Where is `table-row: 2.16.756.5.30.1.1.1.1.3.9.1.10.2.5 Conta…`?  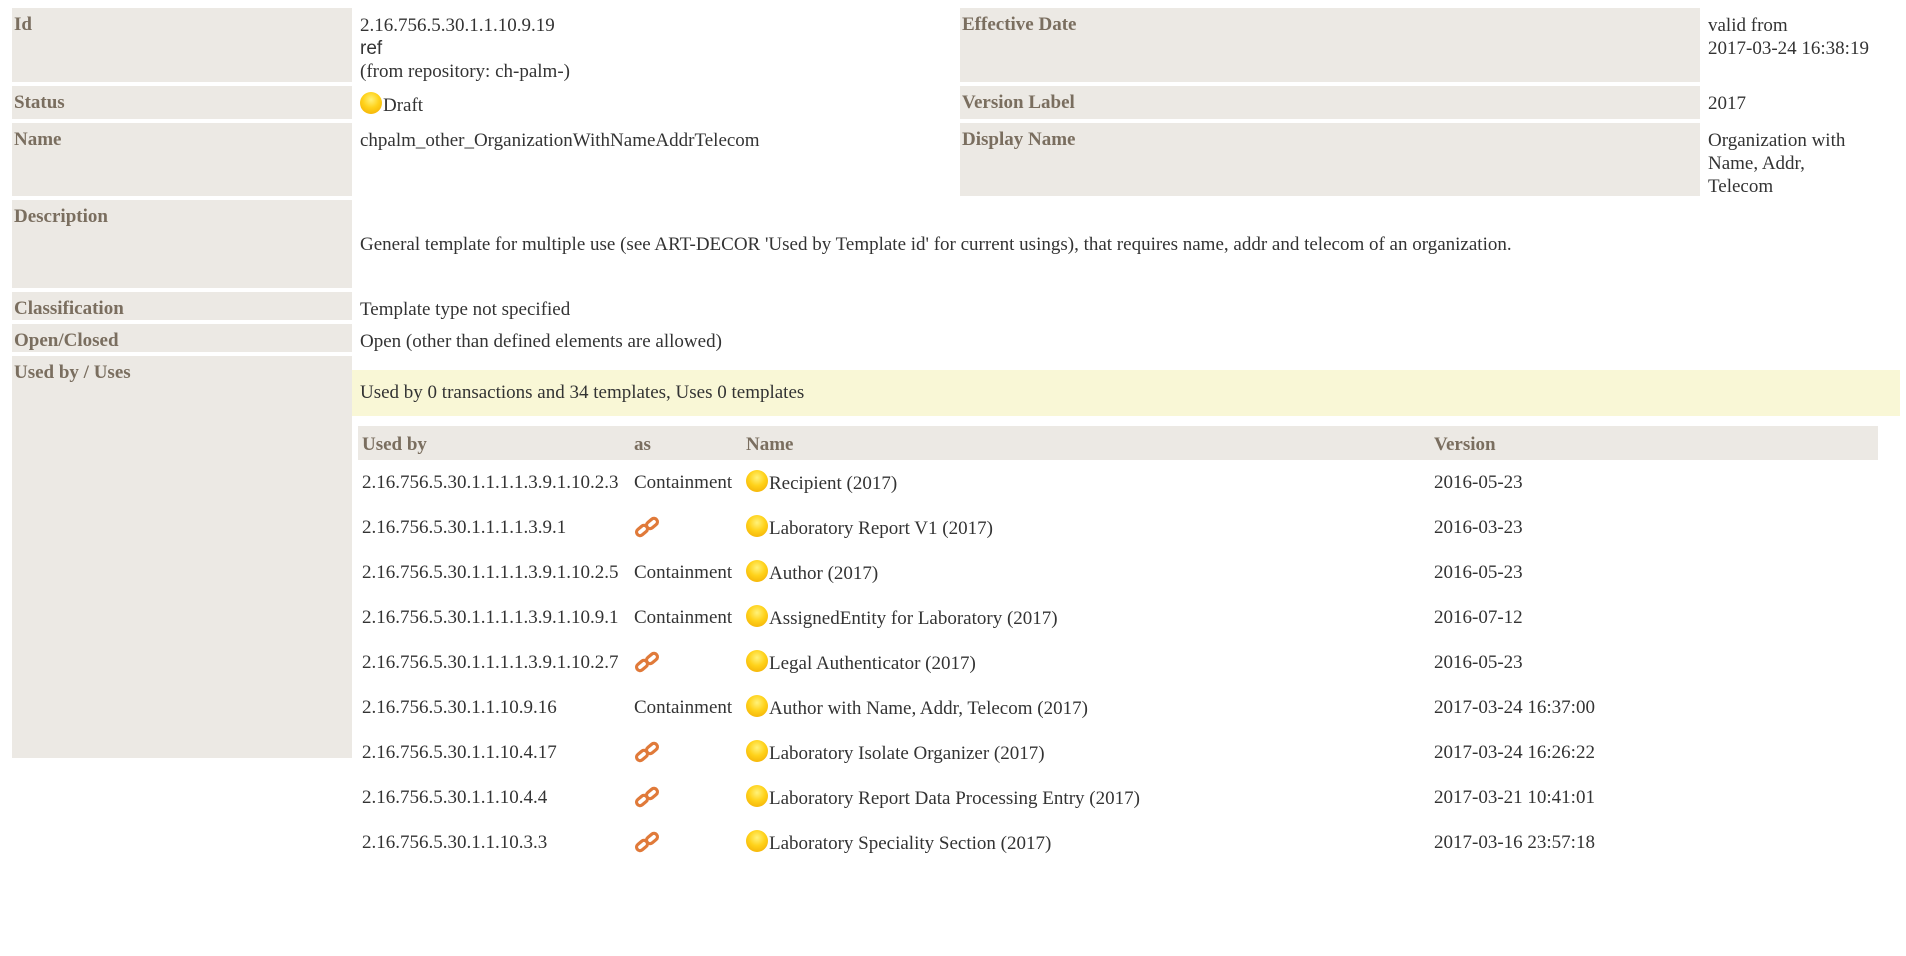
table-row: 2.16.756.5.30.1.1.1.1.3.9.1.10.2.5 Conta… is located at coordinates (1118, 572).